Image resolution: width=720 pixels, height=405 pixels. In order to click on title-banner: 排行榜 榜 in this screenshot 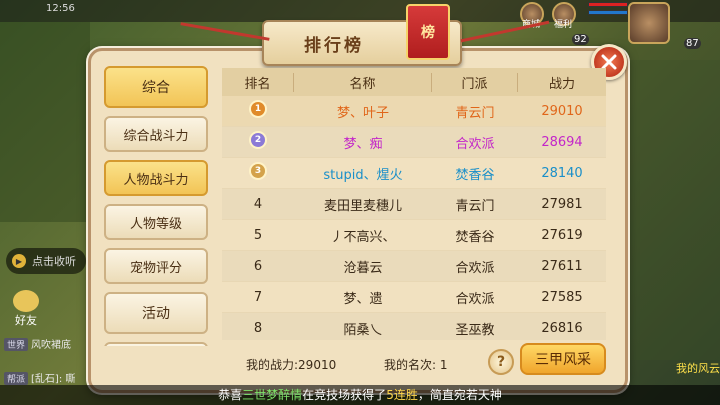, I will do `click(362, 35)`.